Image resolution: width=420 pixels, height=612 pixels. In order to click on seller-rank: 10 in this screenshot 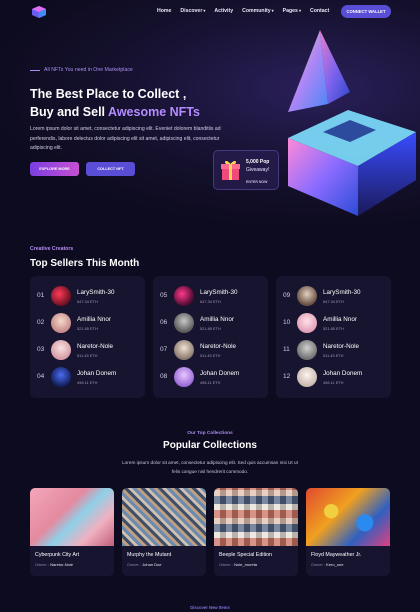, I will do `click(287, 322)`.